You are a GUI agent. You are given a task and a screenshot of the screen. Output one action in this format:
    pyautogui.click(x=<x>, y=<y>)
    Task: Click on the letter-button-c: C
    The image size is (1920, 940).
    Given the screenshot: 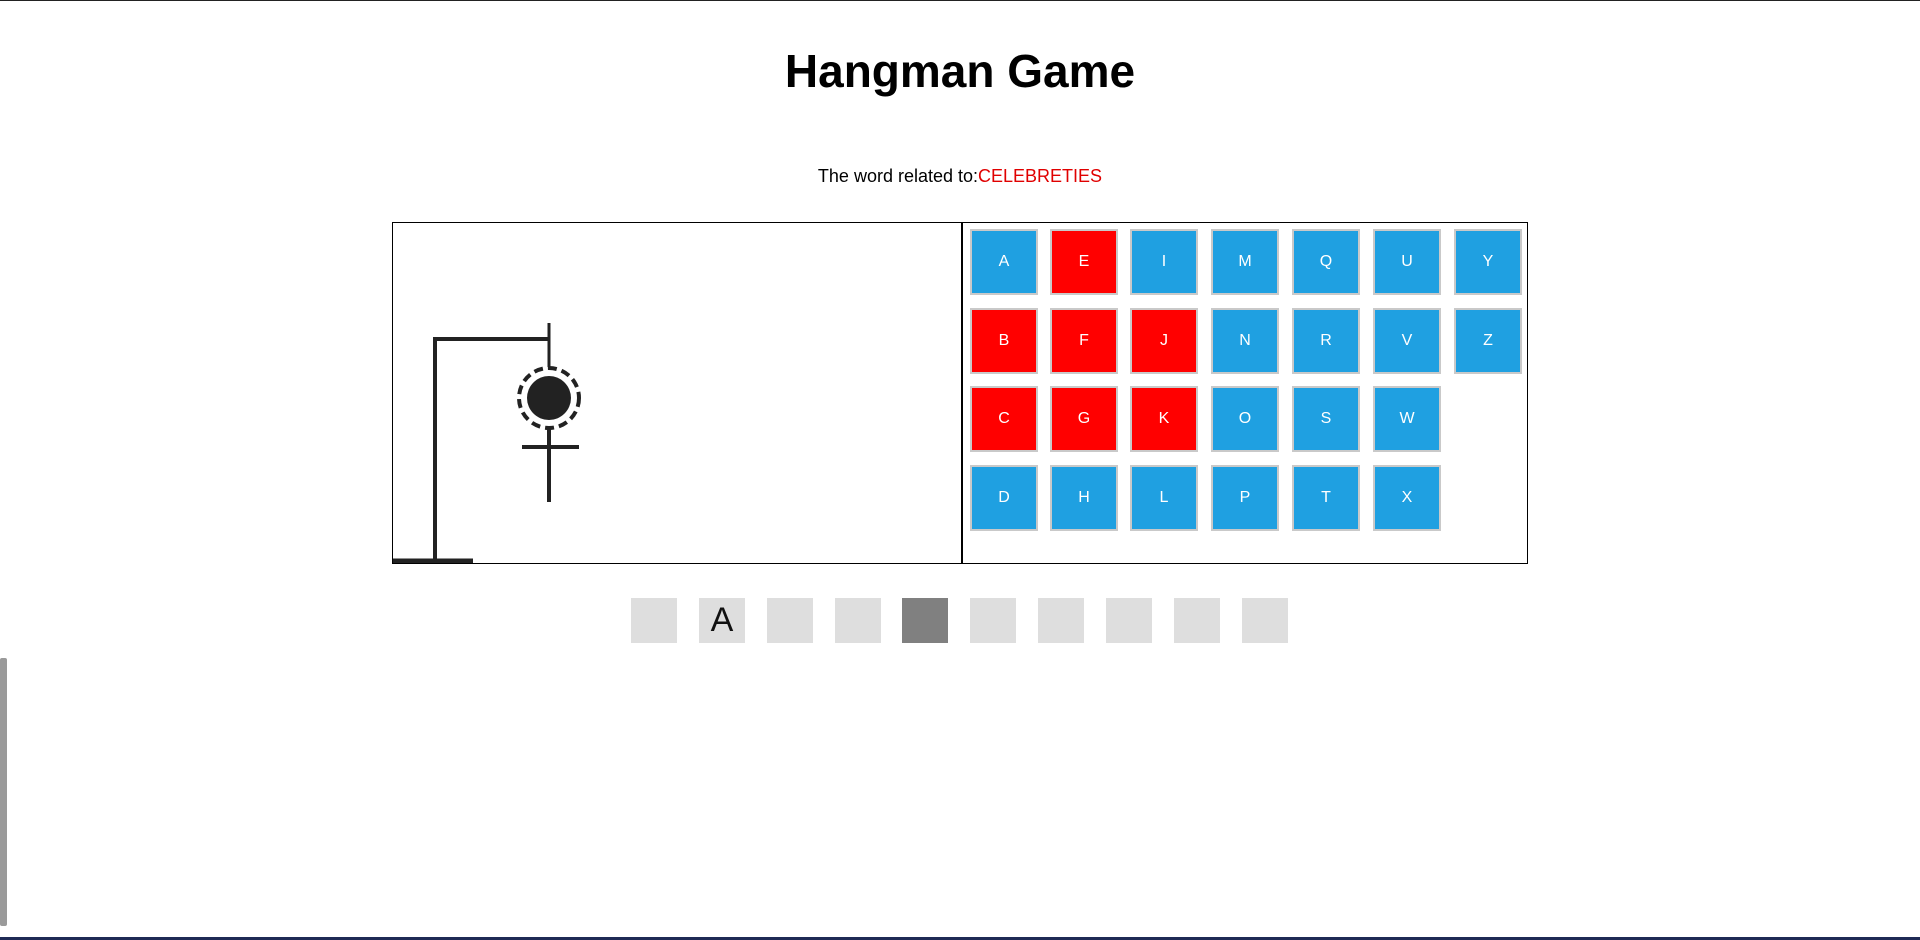 What is the action you would take?
    pyautogui.click(x=1004, y=419)
    